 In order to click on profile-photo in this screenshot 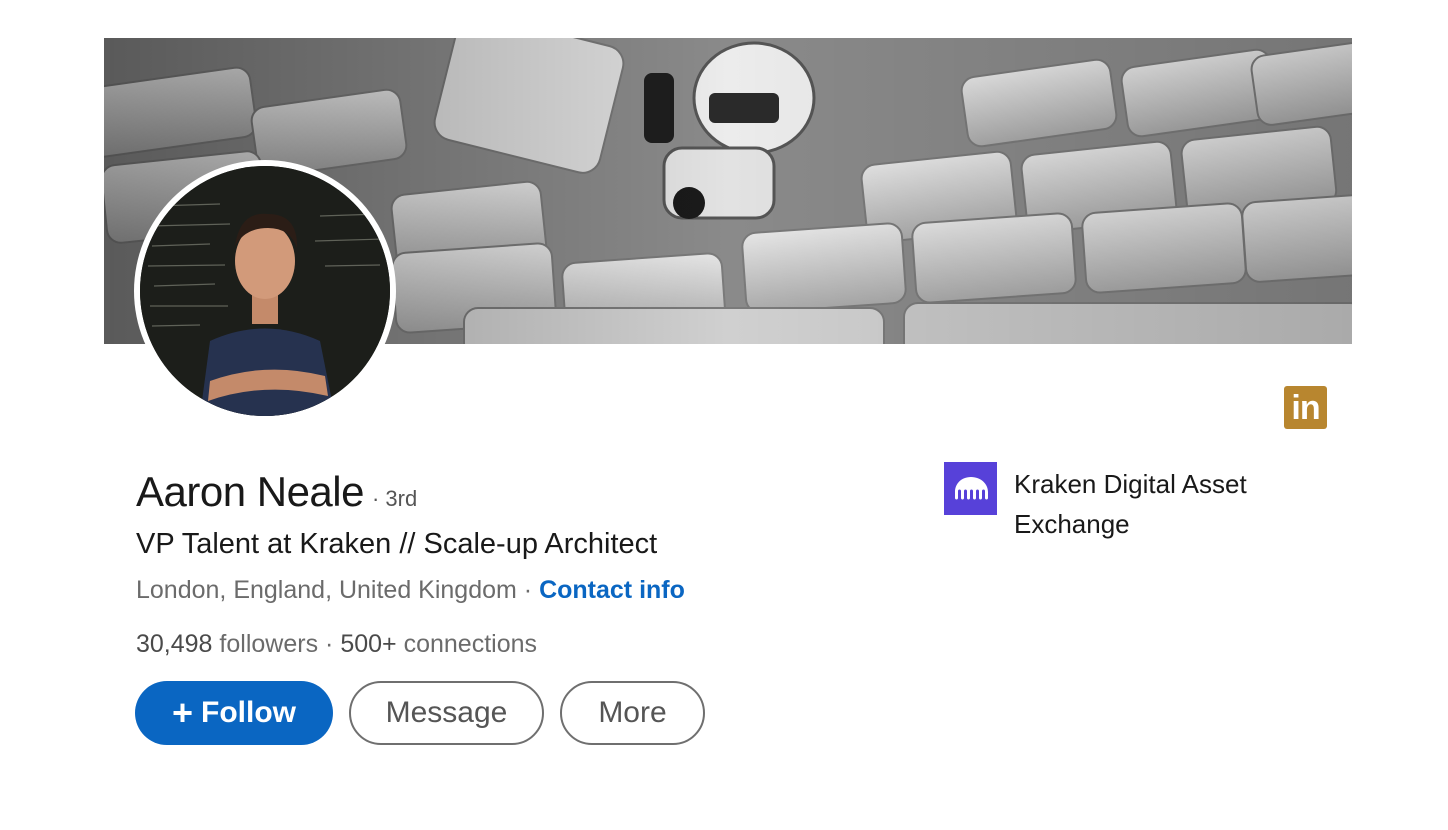, I will do `click(265, 291)`.